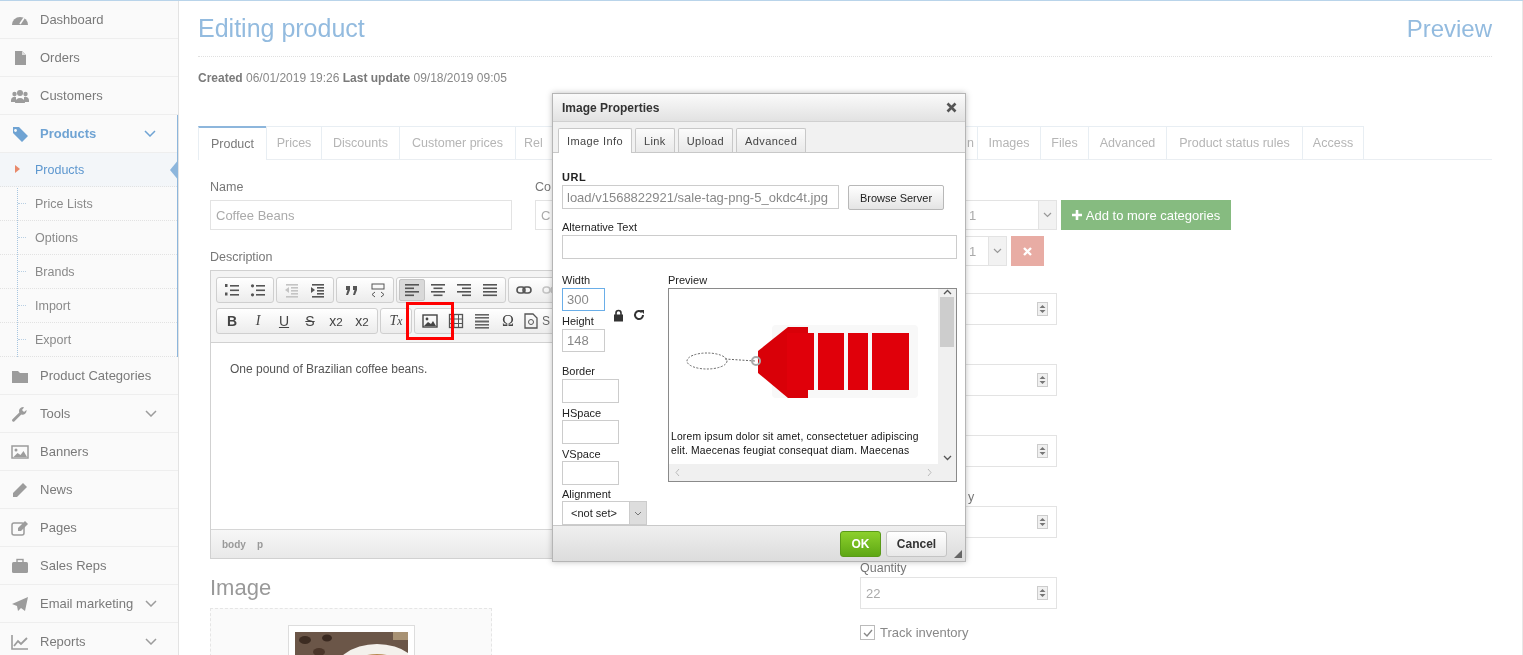  What do you see at coordinates (579, 371) in the screenshot?
I see `field-label: Border` at bounding box center [579, 371].